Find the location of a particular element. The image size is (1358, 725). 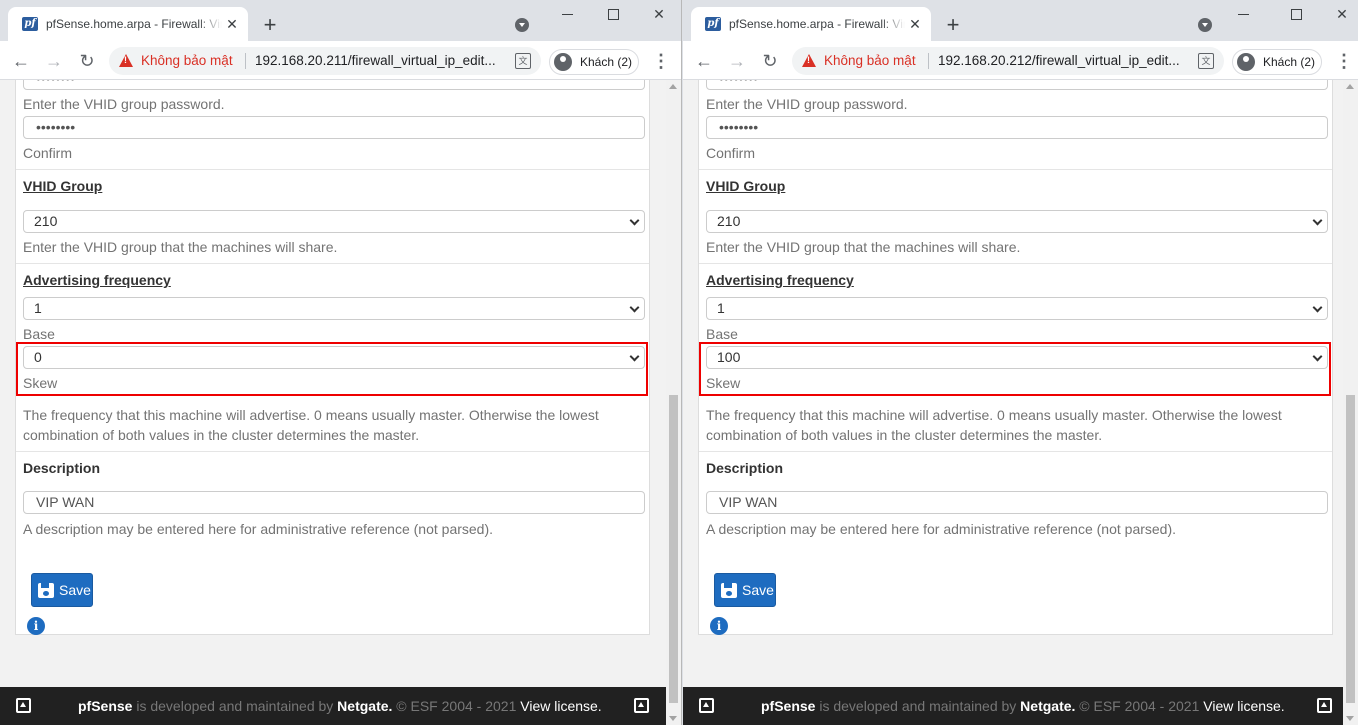

advertising-frequency-label: Advertising frequency is located at coordinates (780, 280).